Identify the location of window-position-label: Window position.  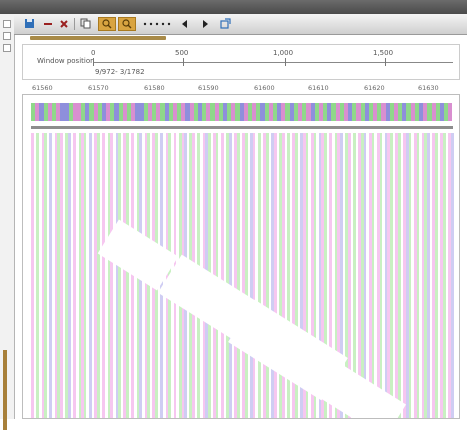
(66, 61).